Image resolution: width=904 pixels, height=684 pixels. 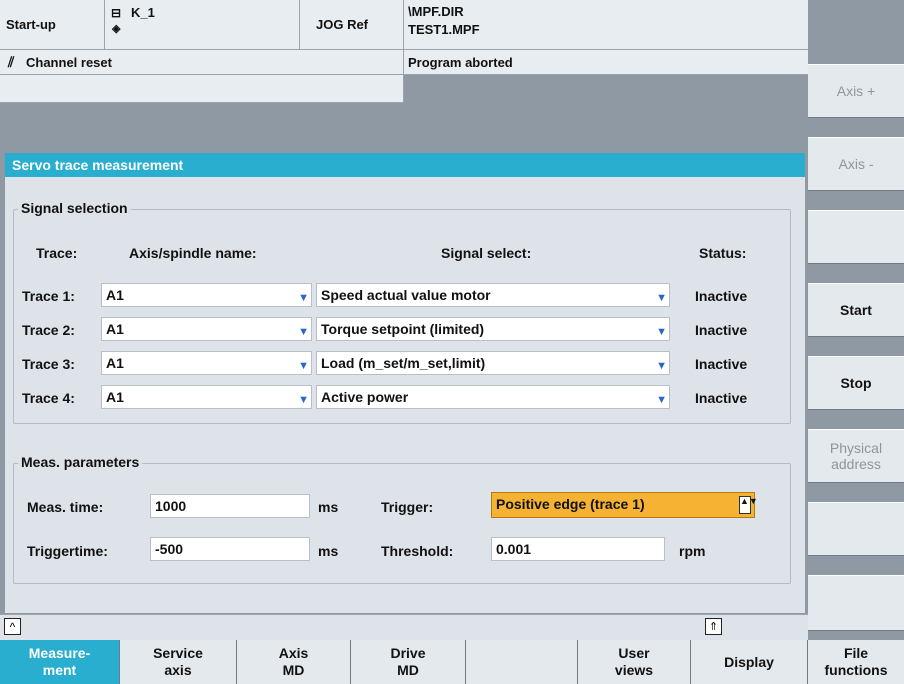 I want to click on softkey-header-spacer, so click(x=856, y=32).